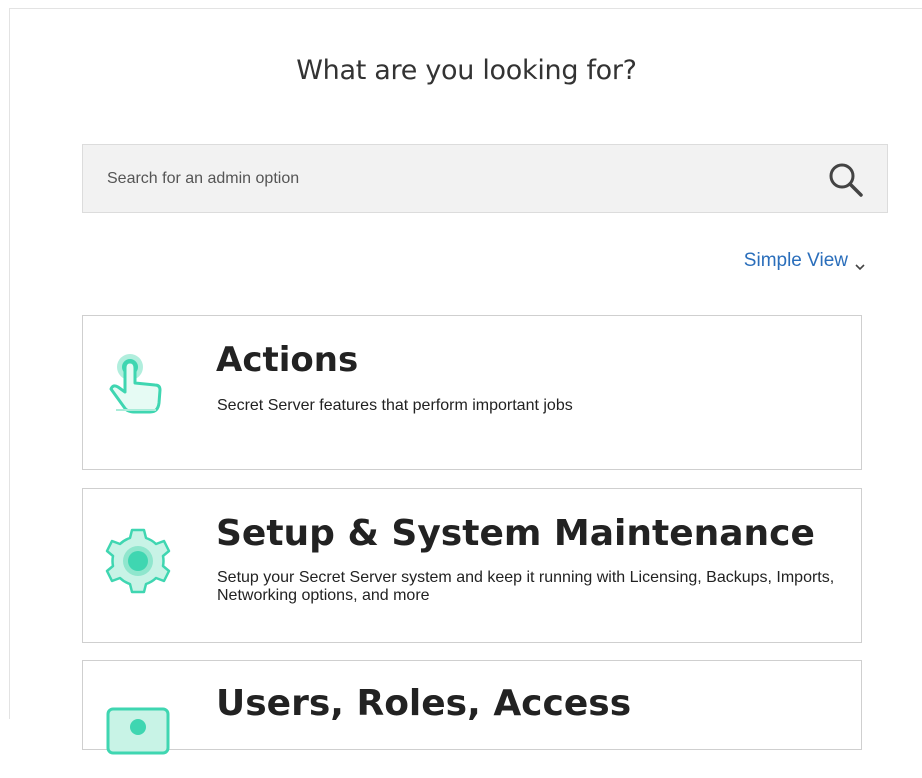 The width and height of the screenshot is (922, 778). I want to click on card-title: Users, Roles, Access, so click(424, 703).